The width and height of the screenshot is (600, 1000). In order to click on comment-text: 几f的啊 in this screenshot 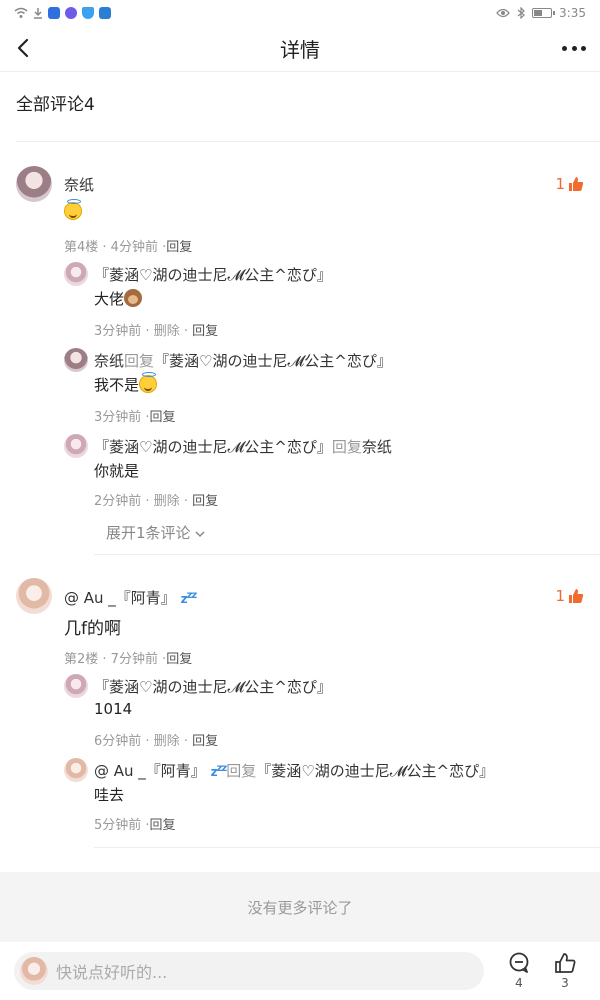, I will do `click(92, 629)`.